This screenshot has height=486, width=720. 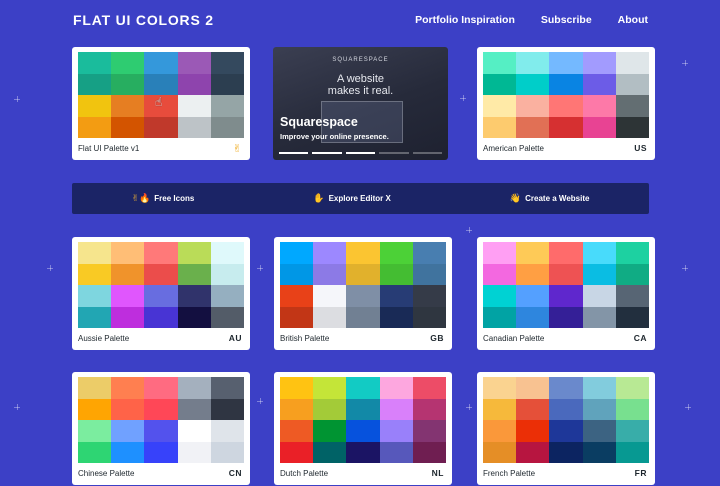 What do you see at coordinates (351, 198) in the screenshot?
I see `banner-link-explore-editor-x: ✋ Explore Editor X` at bounding box center [351, 198].